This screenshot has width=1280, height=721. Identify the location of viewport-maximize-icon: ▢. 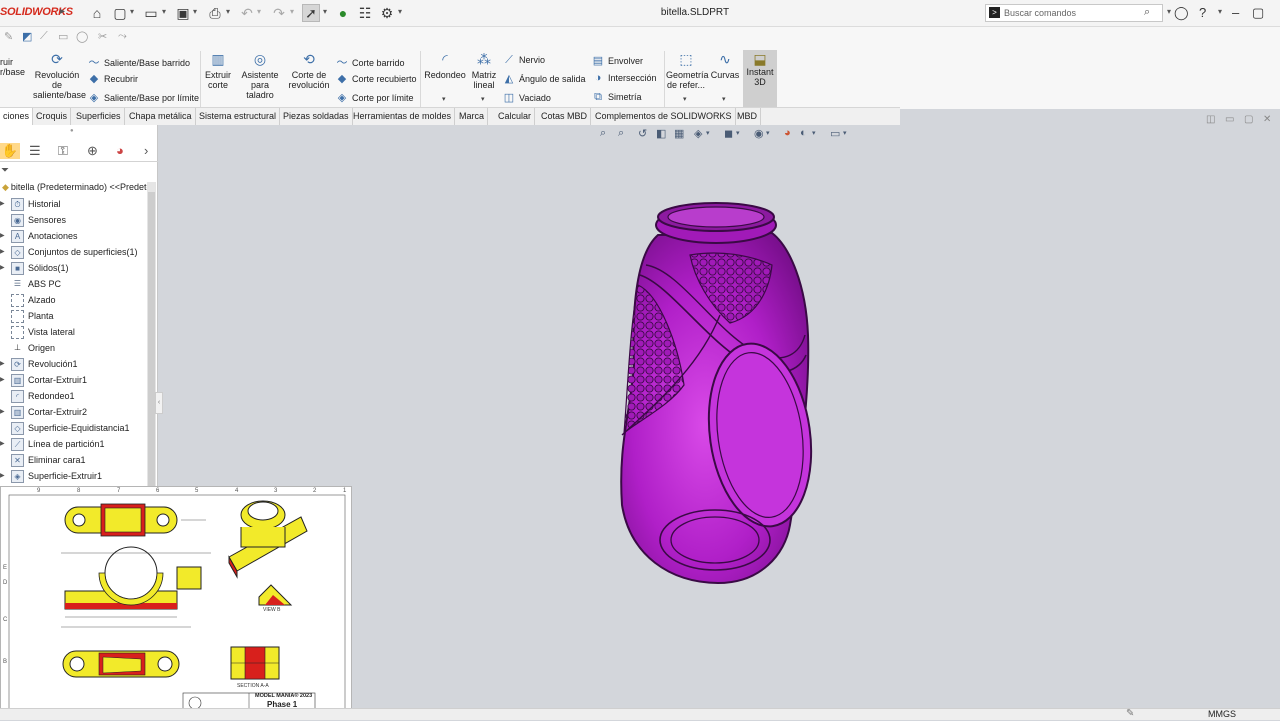
(1248, 119).